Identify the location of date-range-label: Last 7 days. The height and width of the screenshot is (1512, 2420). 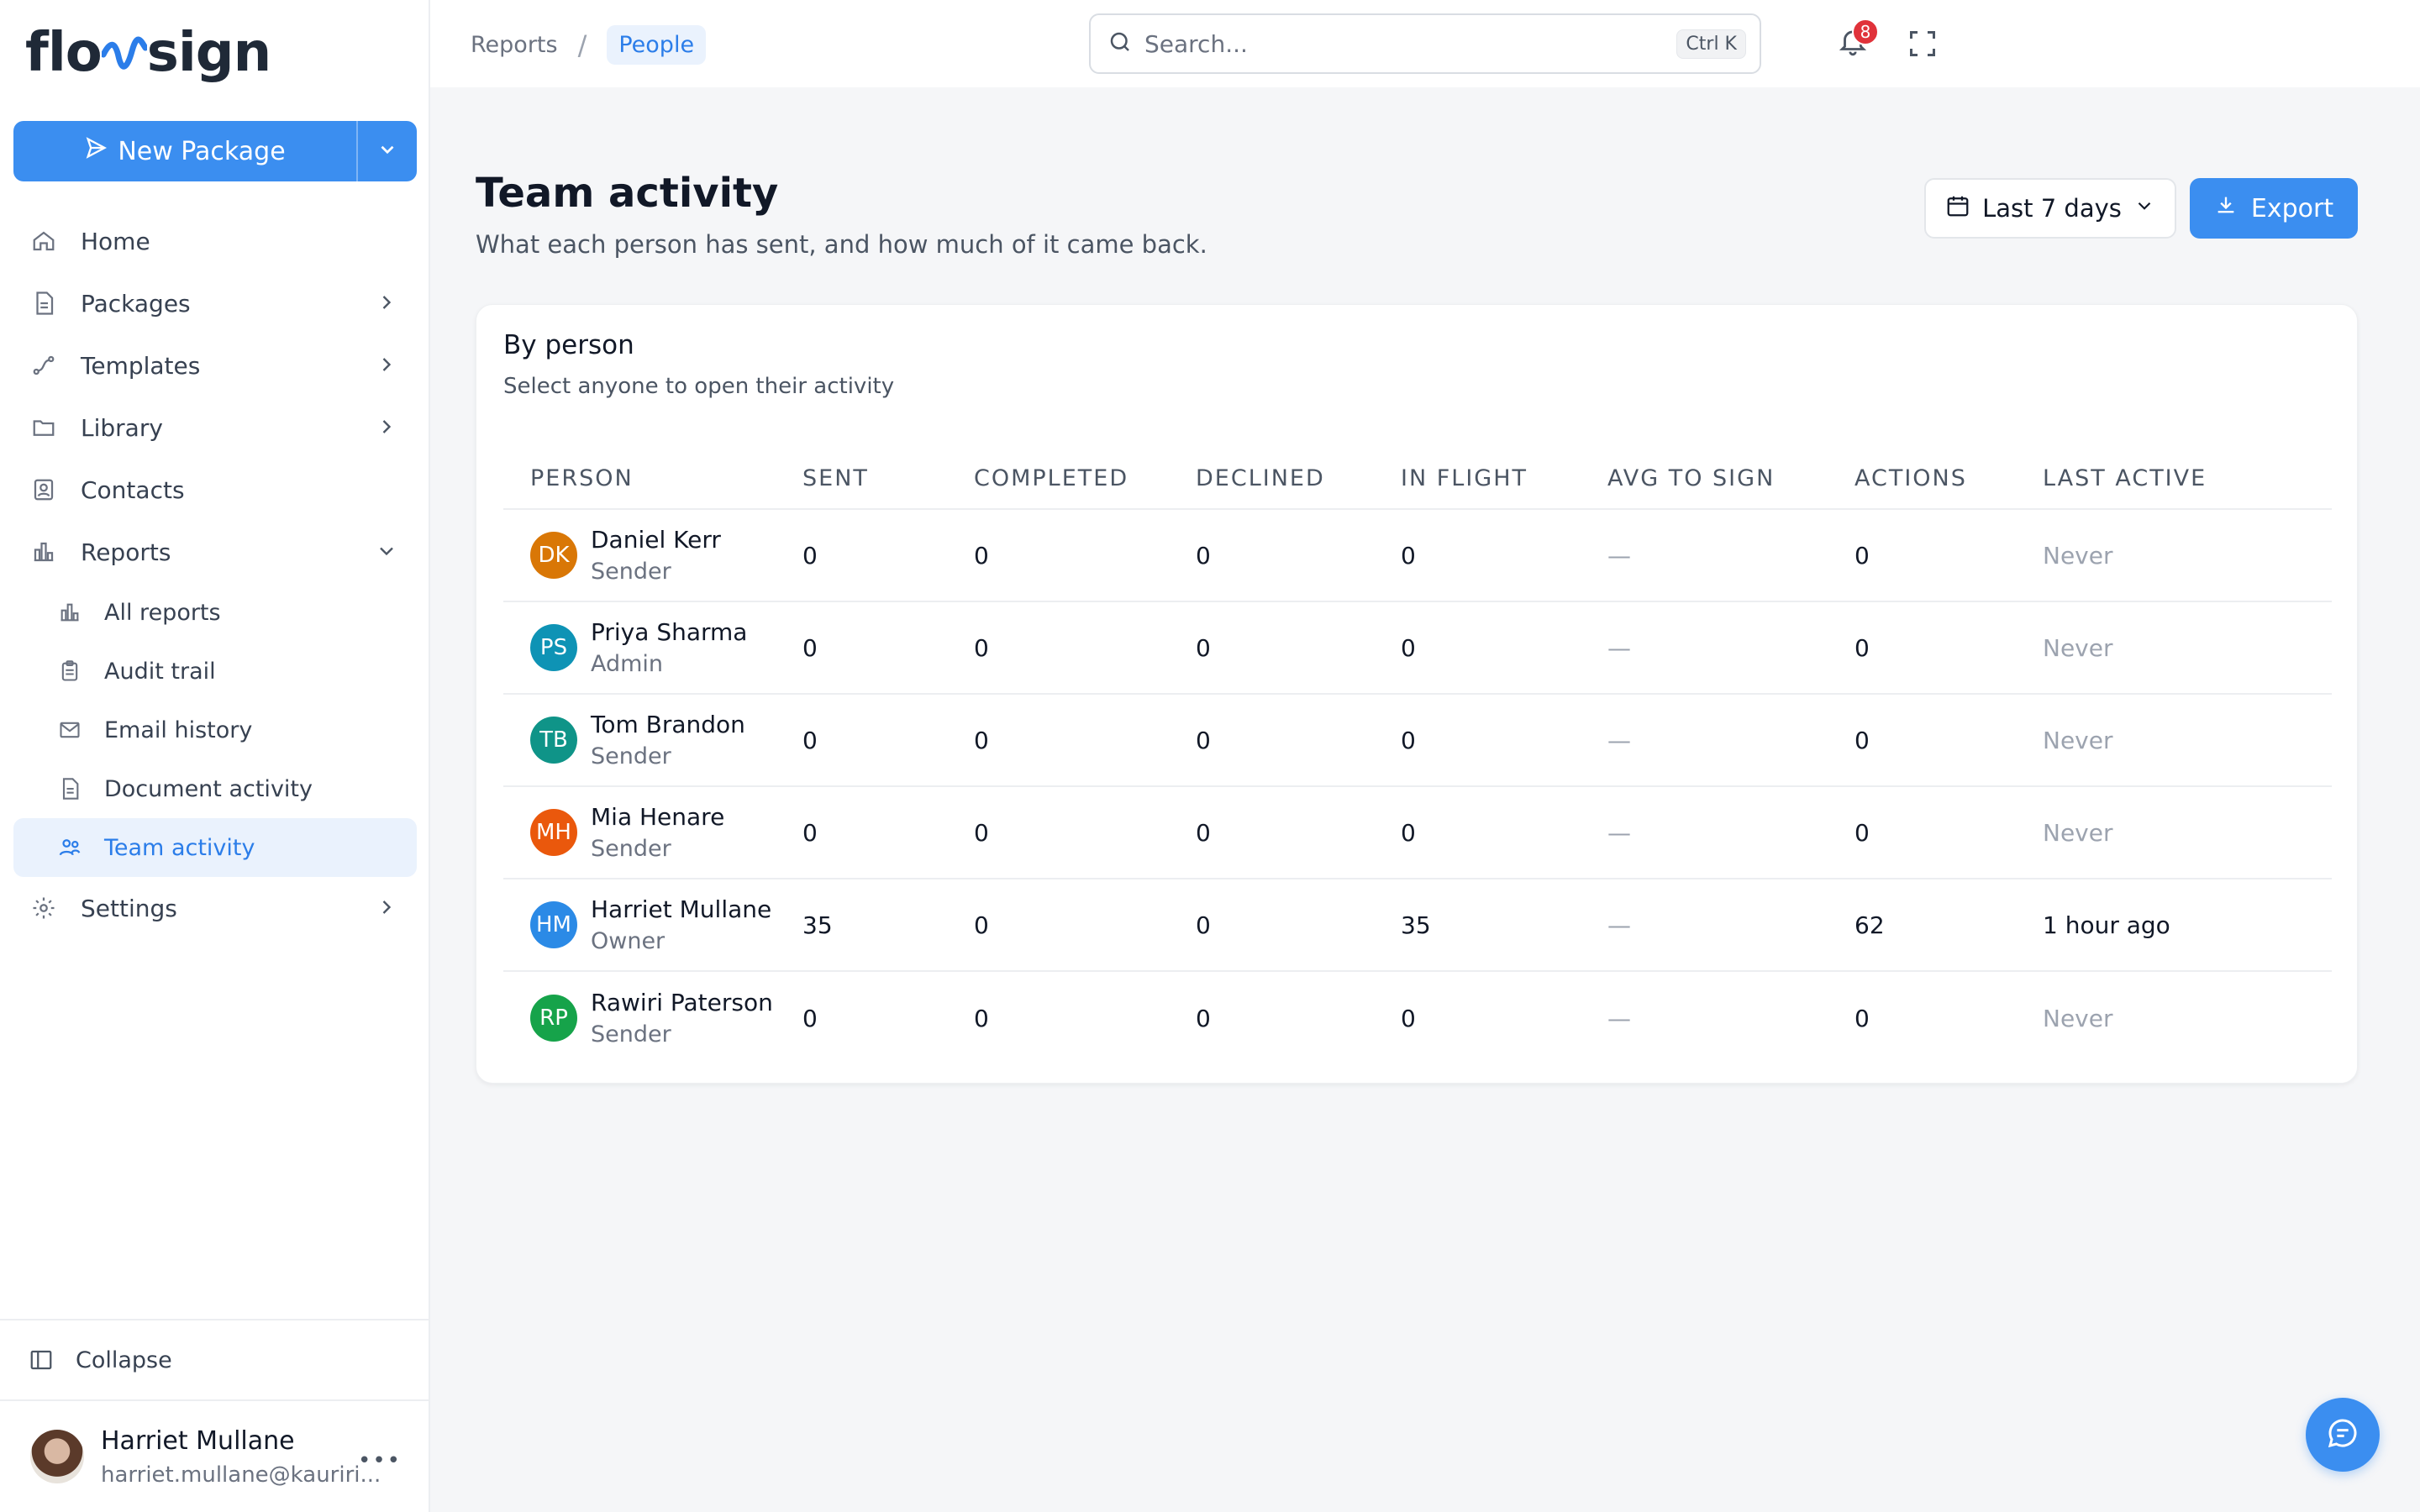
(2052, 208).